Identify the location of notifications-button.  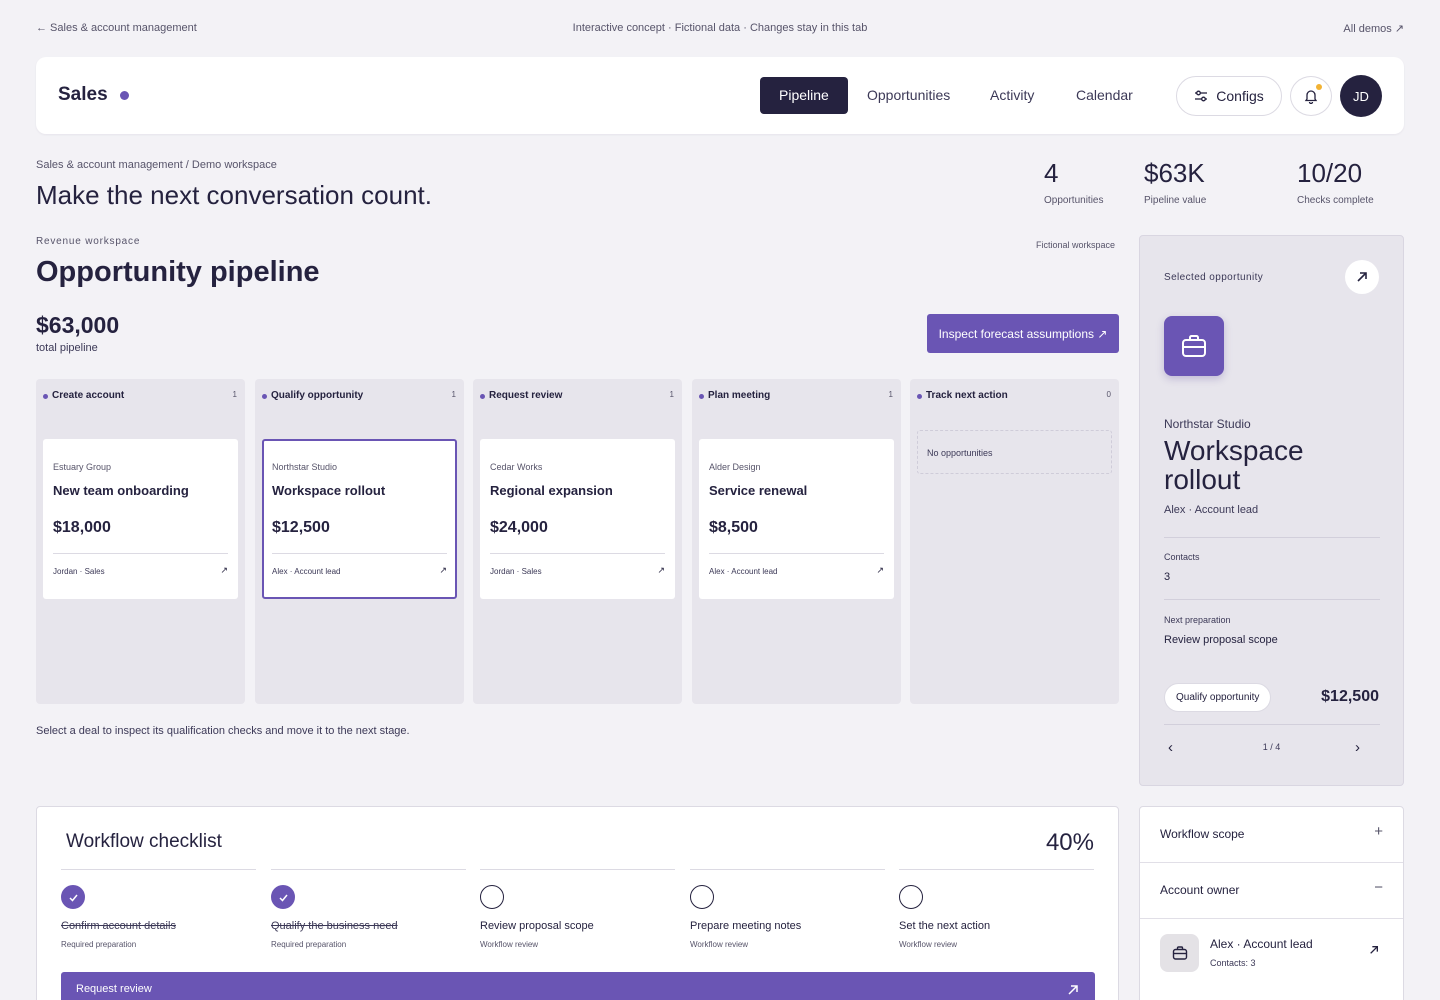
(1311, 96).